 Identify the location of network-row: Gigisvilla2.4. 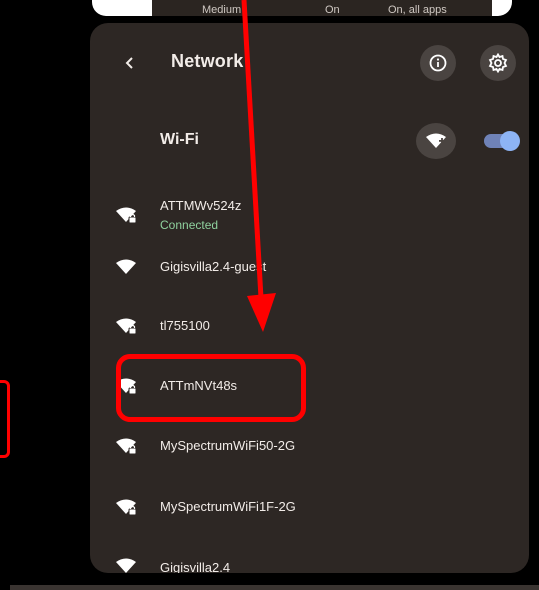
(309, 558).